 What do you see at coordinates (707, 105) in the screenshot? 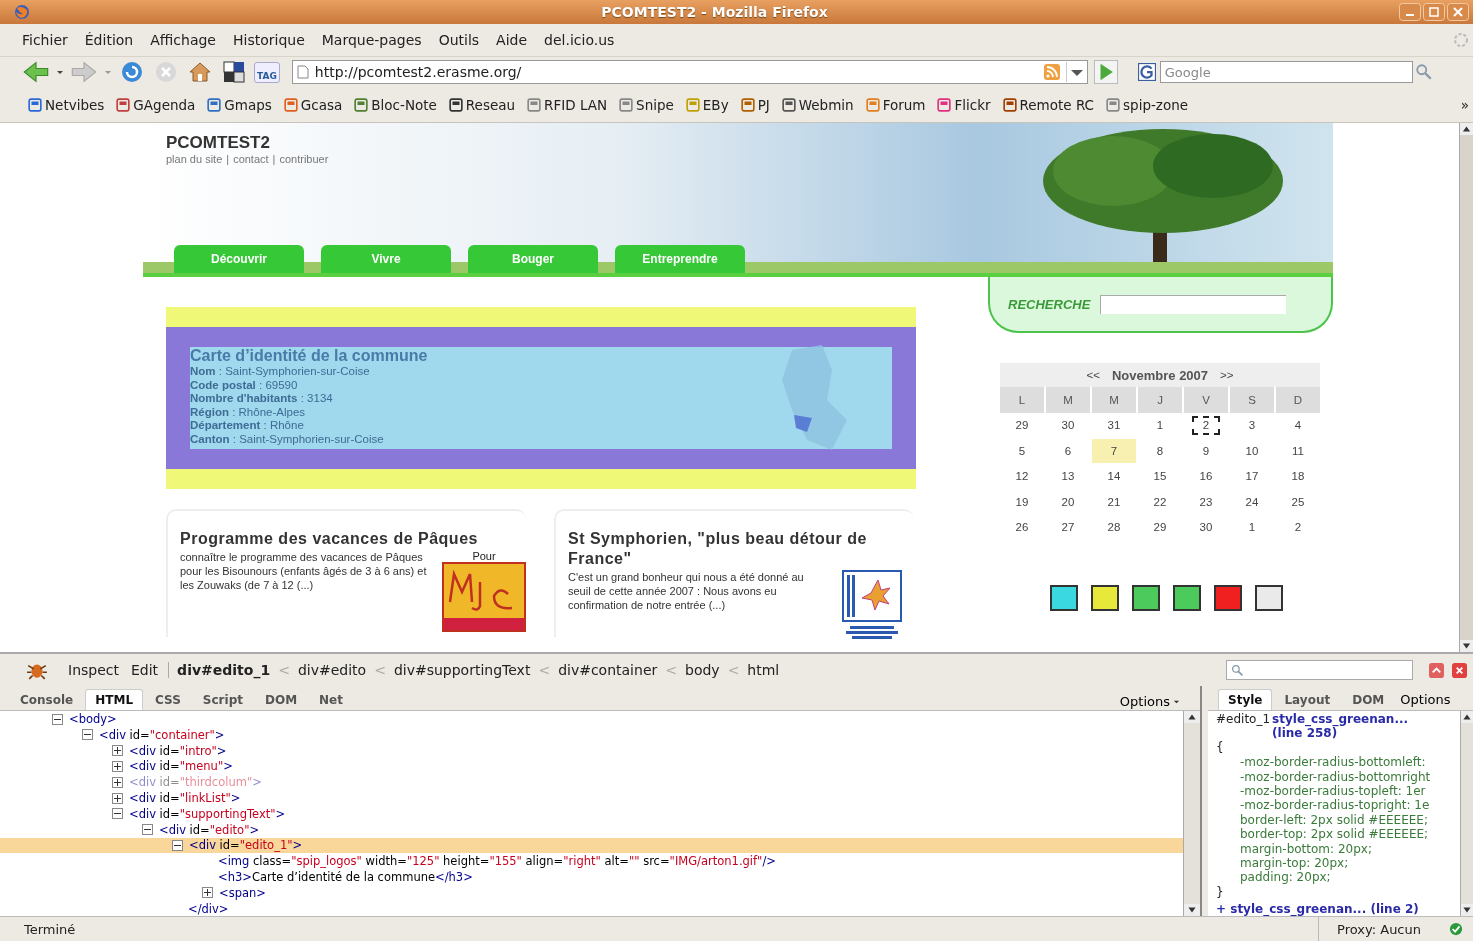
I see `bookmark-item: EBy` at bounding box center [707, 105].